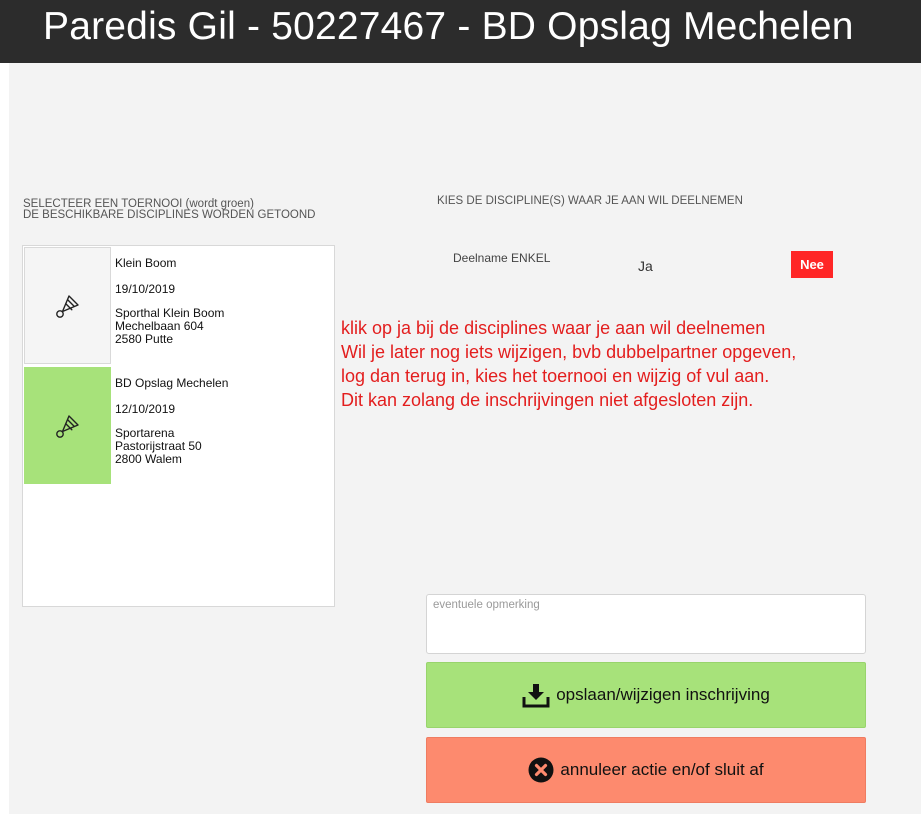 The width and height of the screenshot is (921, 814). What do you see at coordinates (541, 770) in the screenshot?
I see `close-circle-icon` at bounding box center [541, 770].